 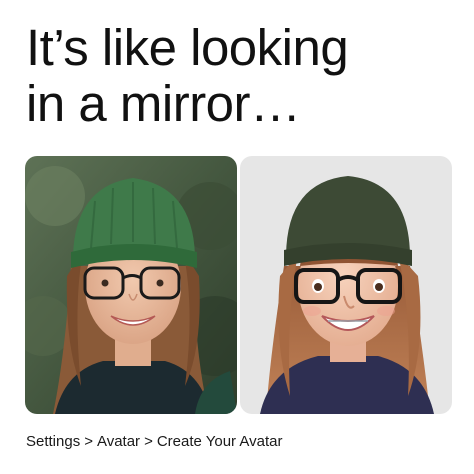 What do you see at coordinates (154, 442) in the screenshot?
I see `breadcrumb: Settings > Avatar > Create Your Avatar` at bounding box center [154, 442].